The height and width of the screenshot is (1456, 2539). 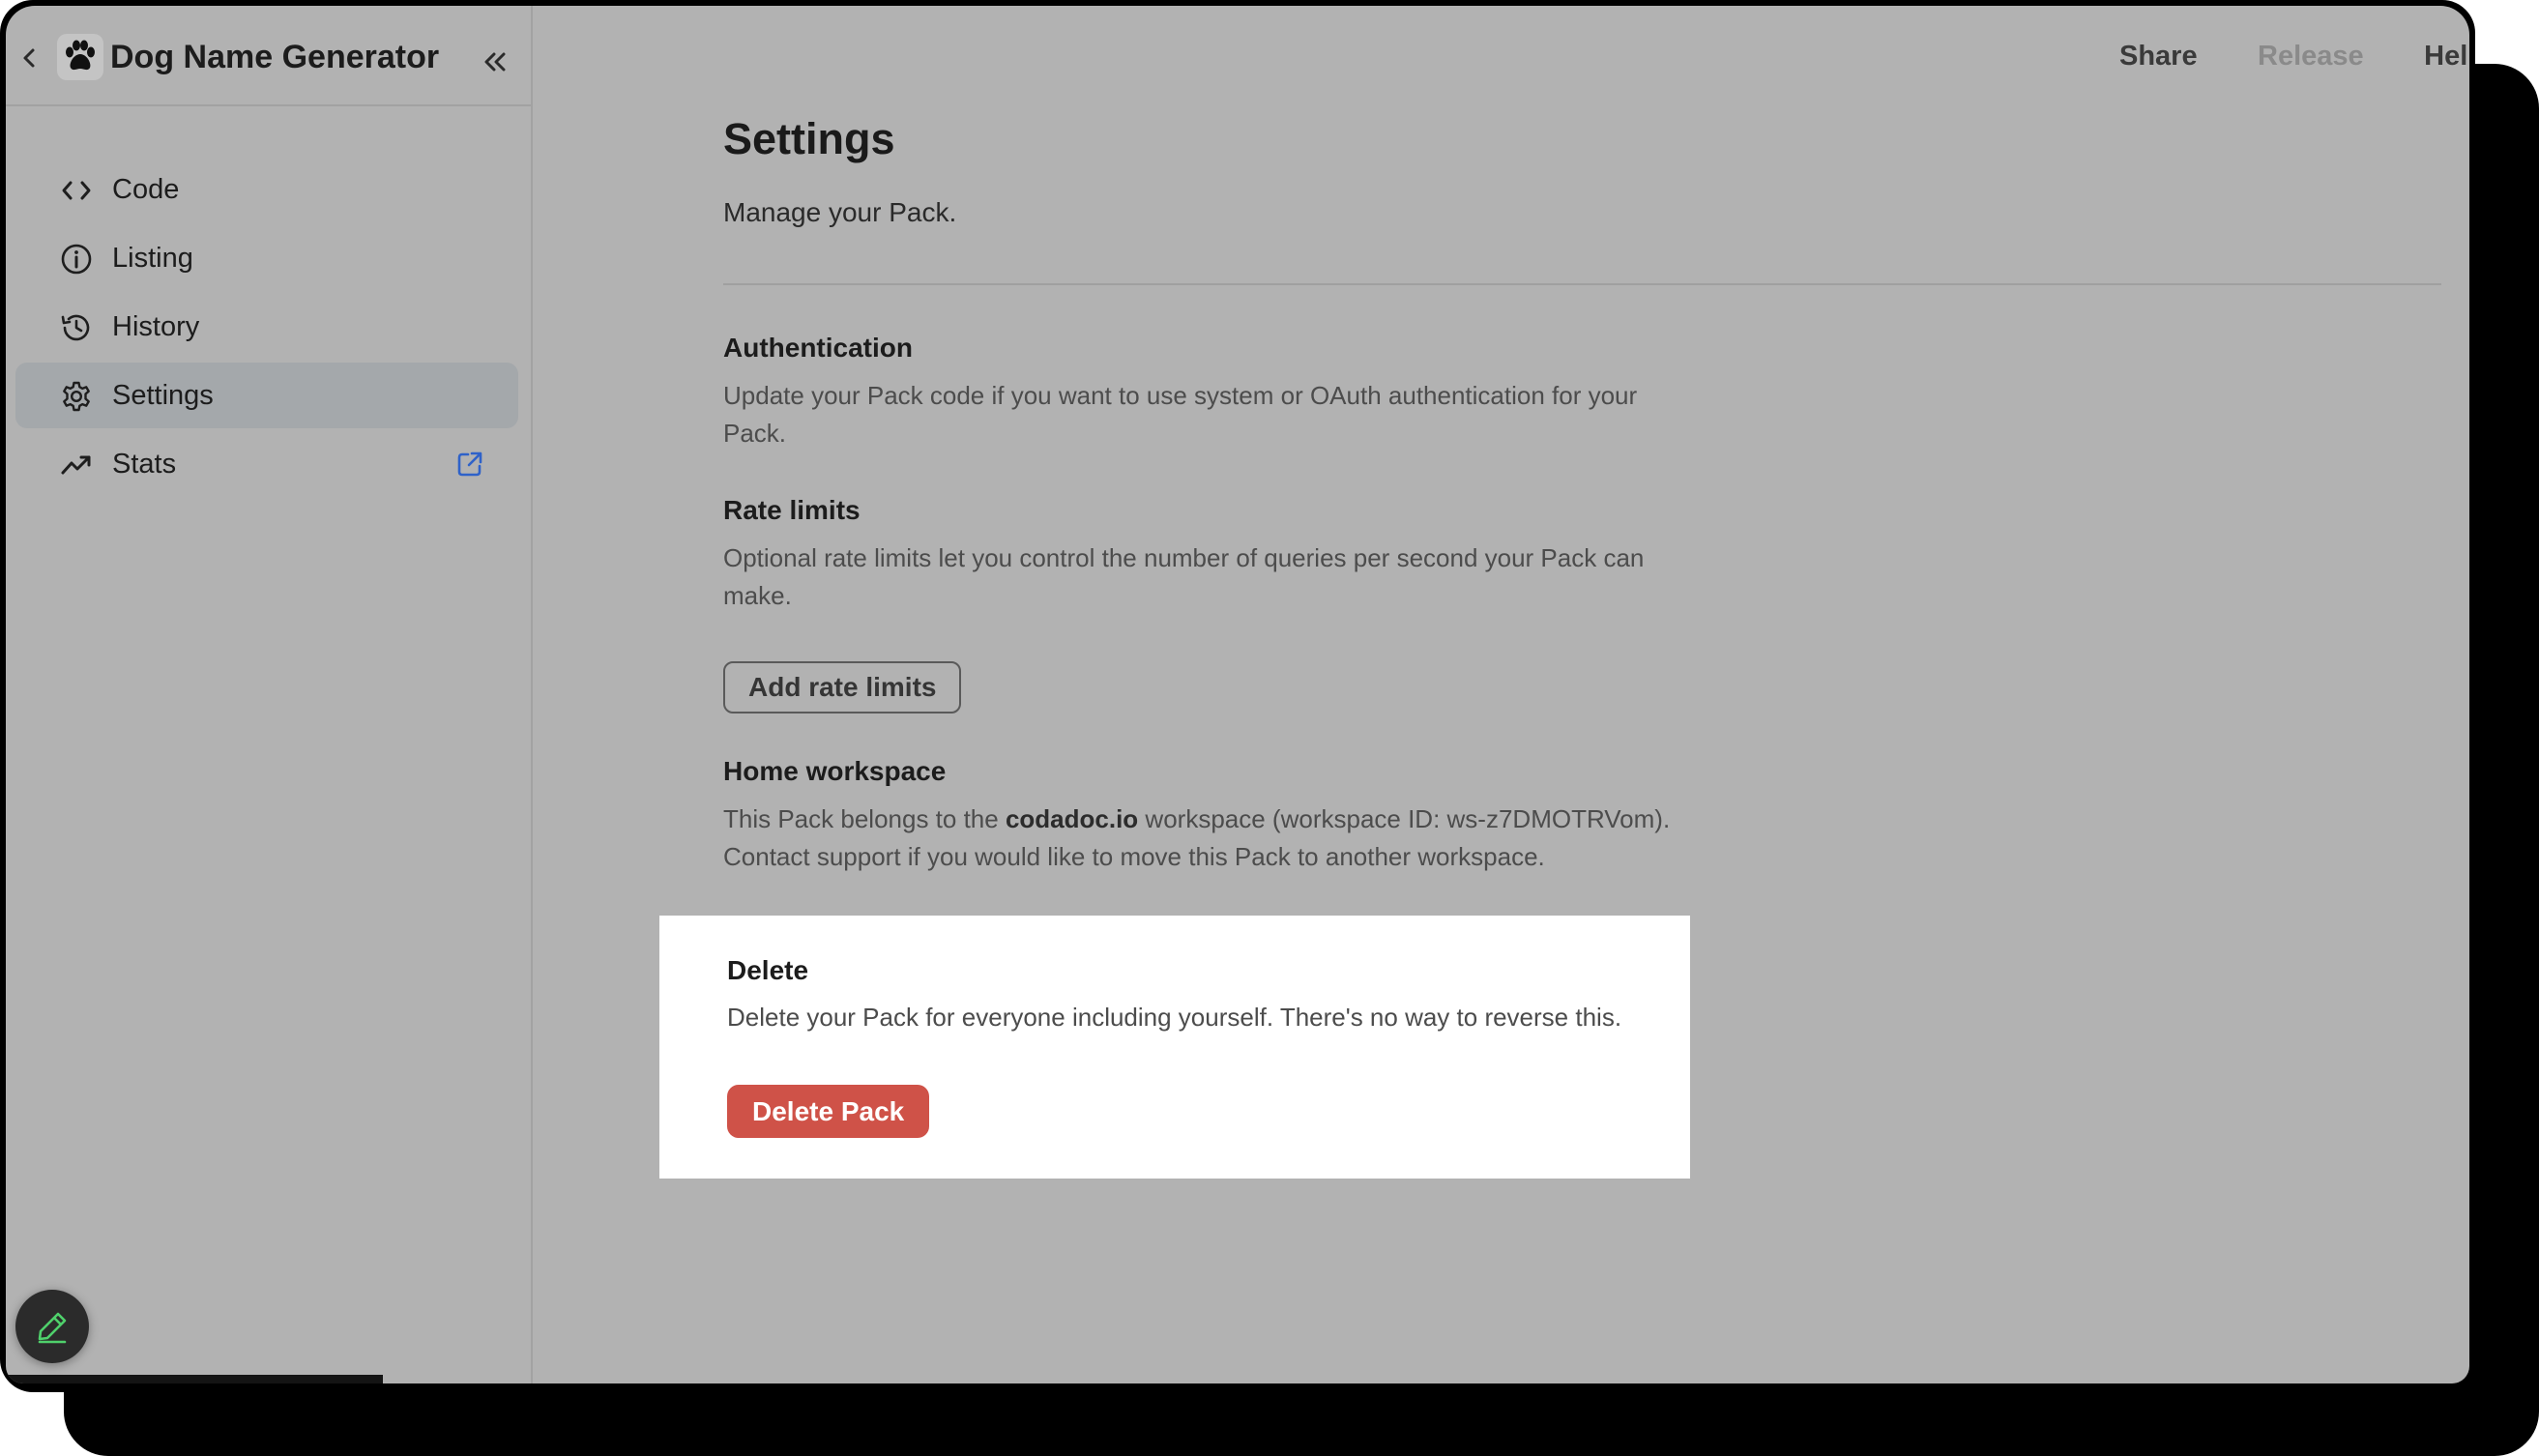 I want to click on delete-pack-button: Delete Pack, so click(x=829, y=1111).